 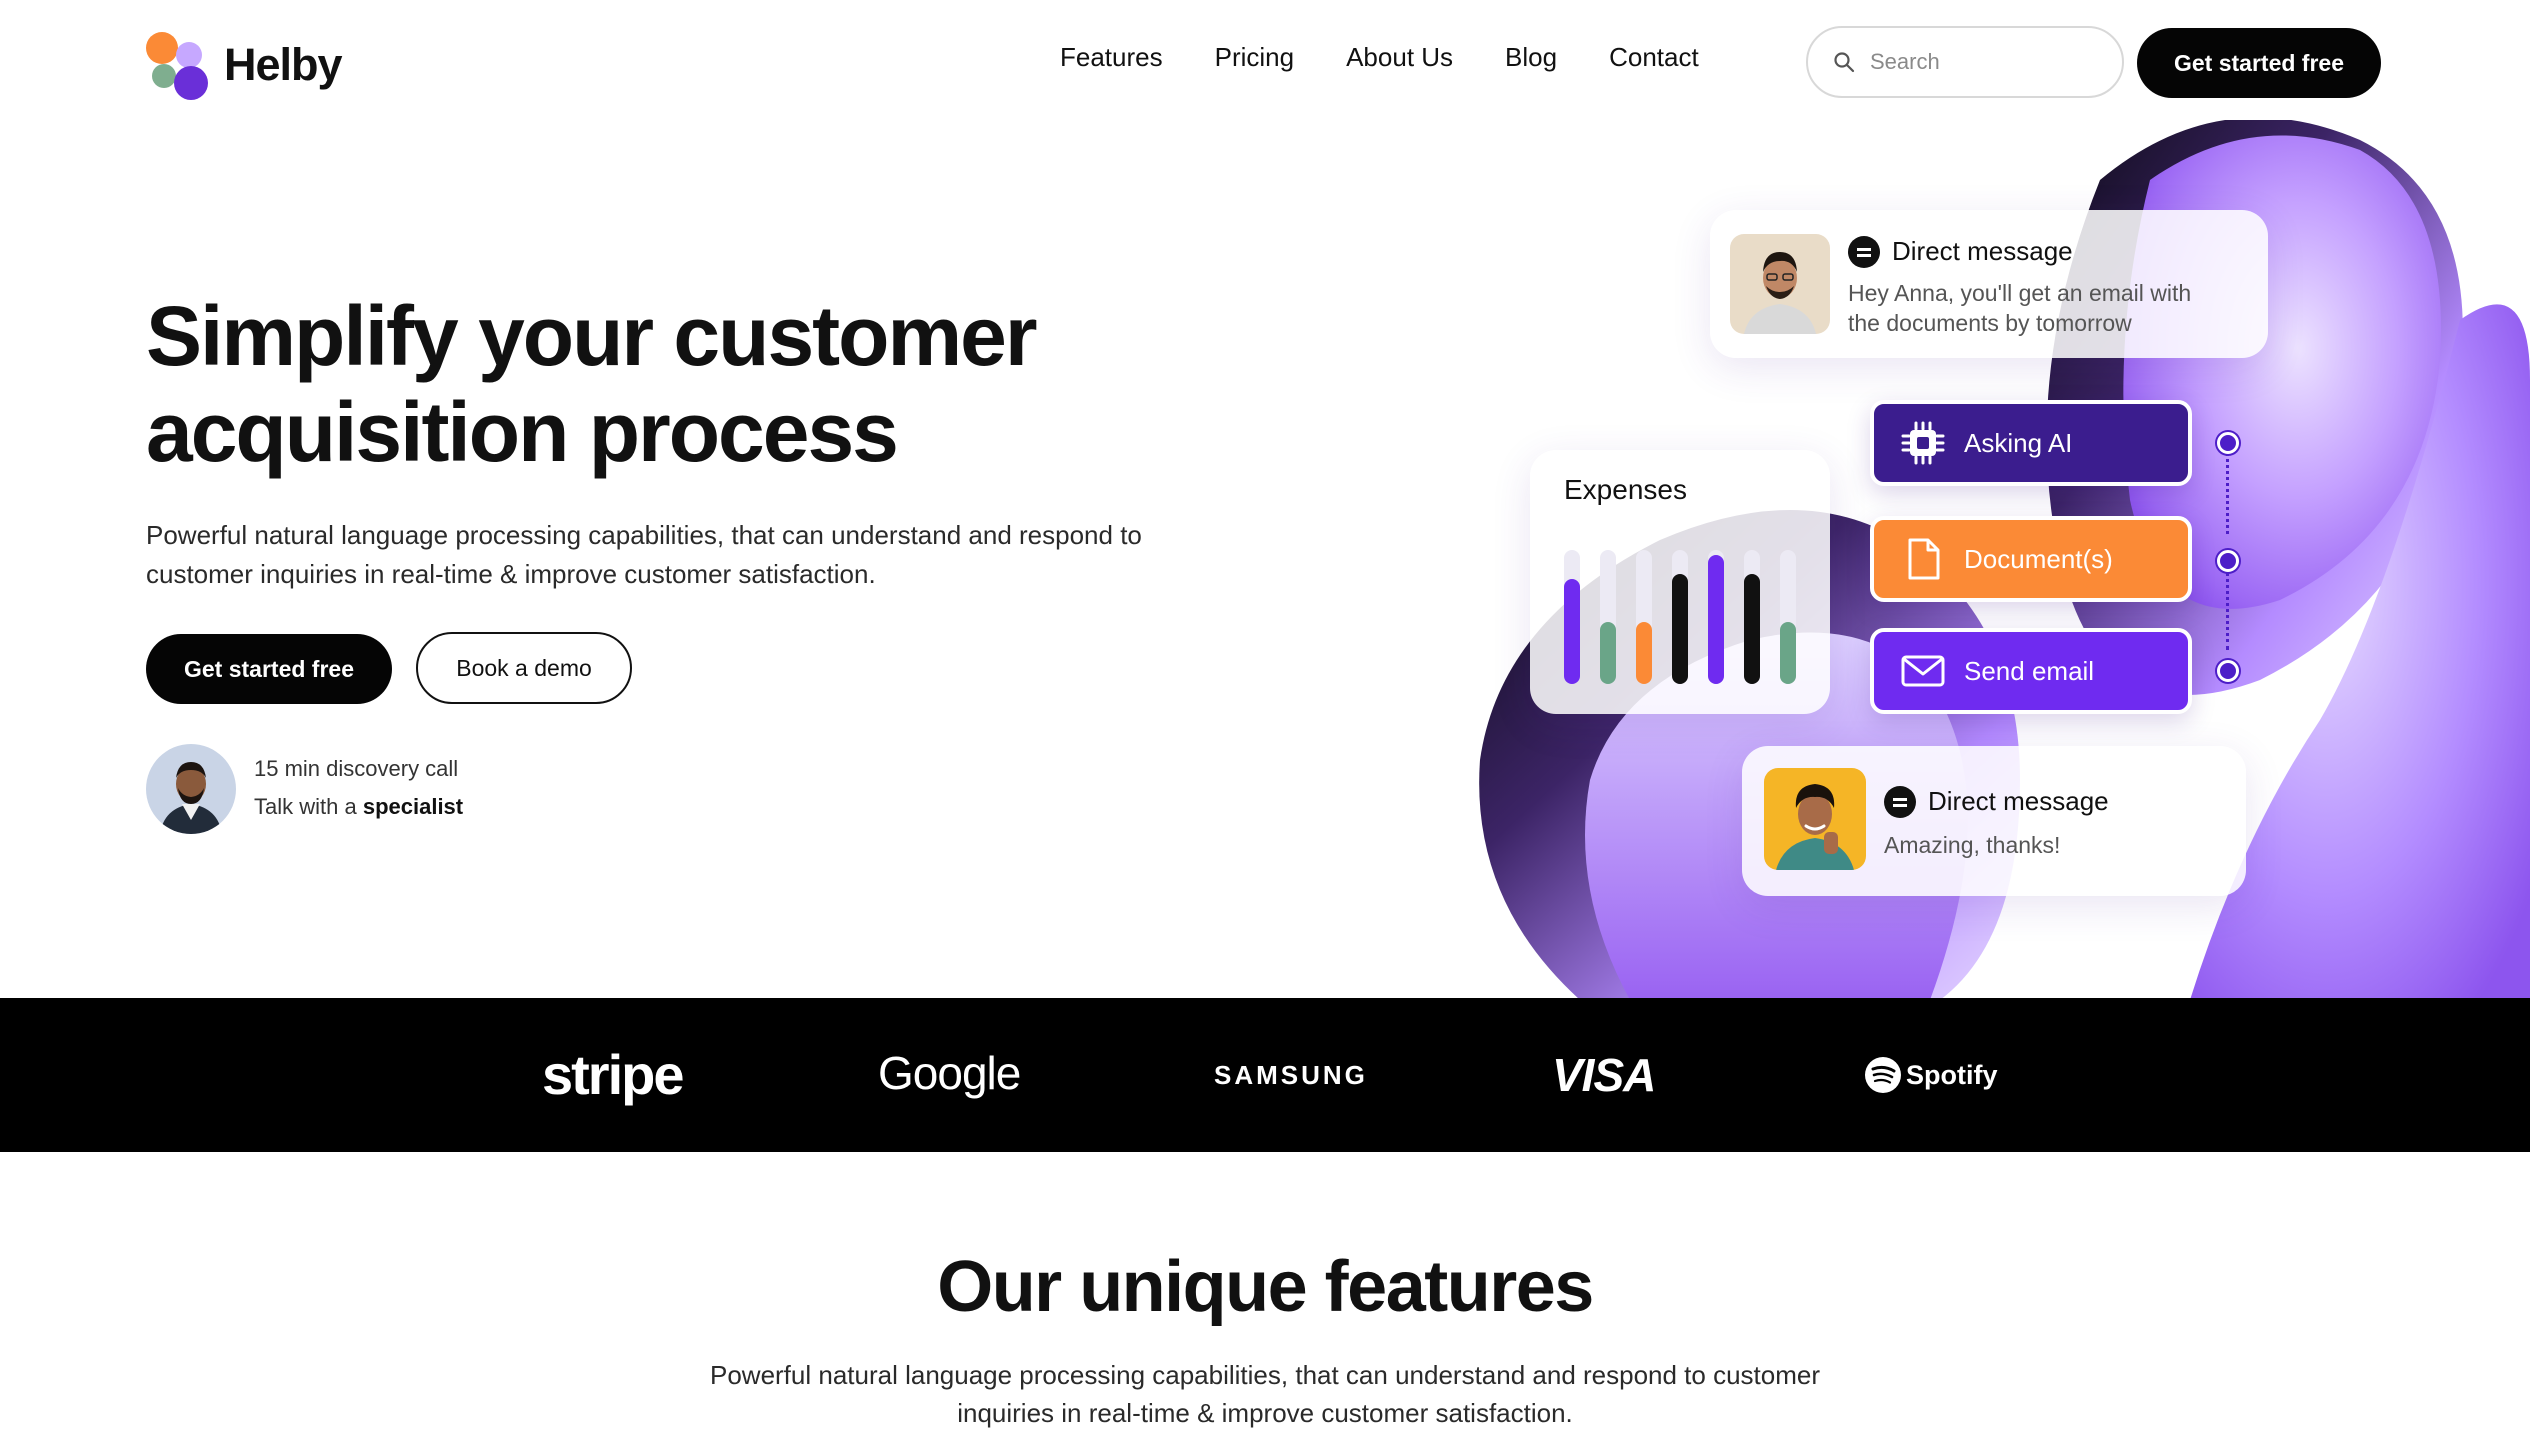 I want to click on step-asking-ai-label: Asking AI, so click(x=2018, y=442).